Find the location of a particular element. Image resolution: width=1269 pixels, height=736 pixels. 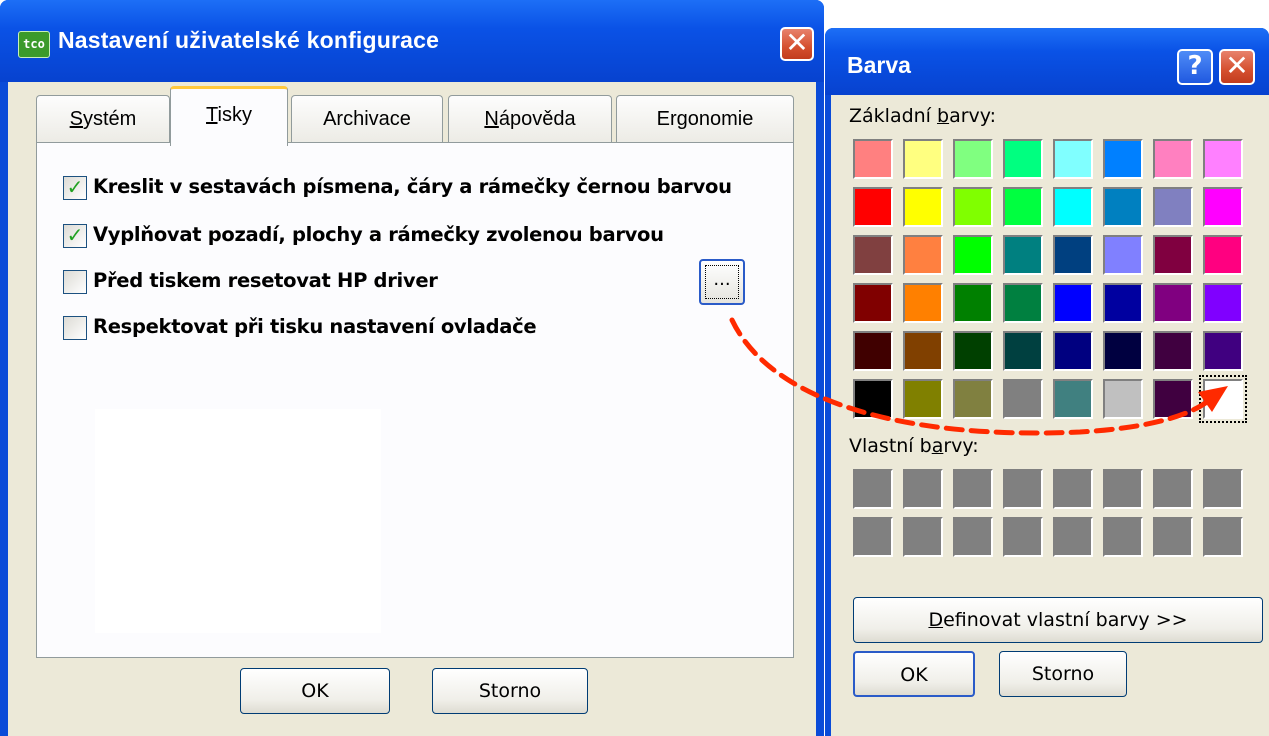

define-custom-colors-button: Definovat vlastní barvy >> is located at coordinates (1058, 620).